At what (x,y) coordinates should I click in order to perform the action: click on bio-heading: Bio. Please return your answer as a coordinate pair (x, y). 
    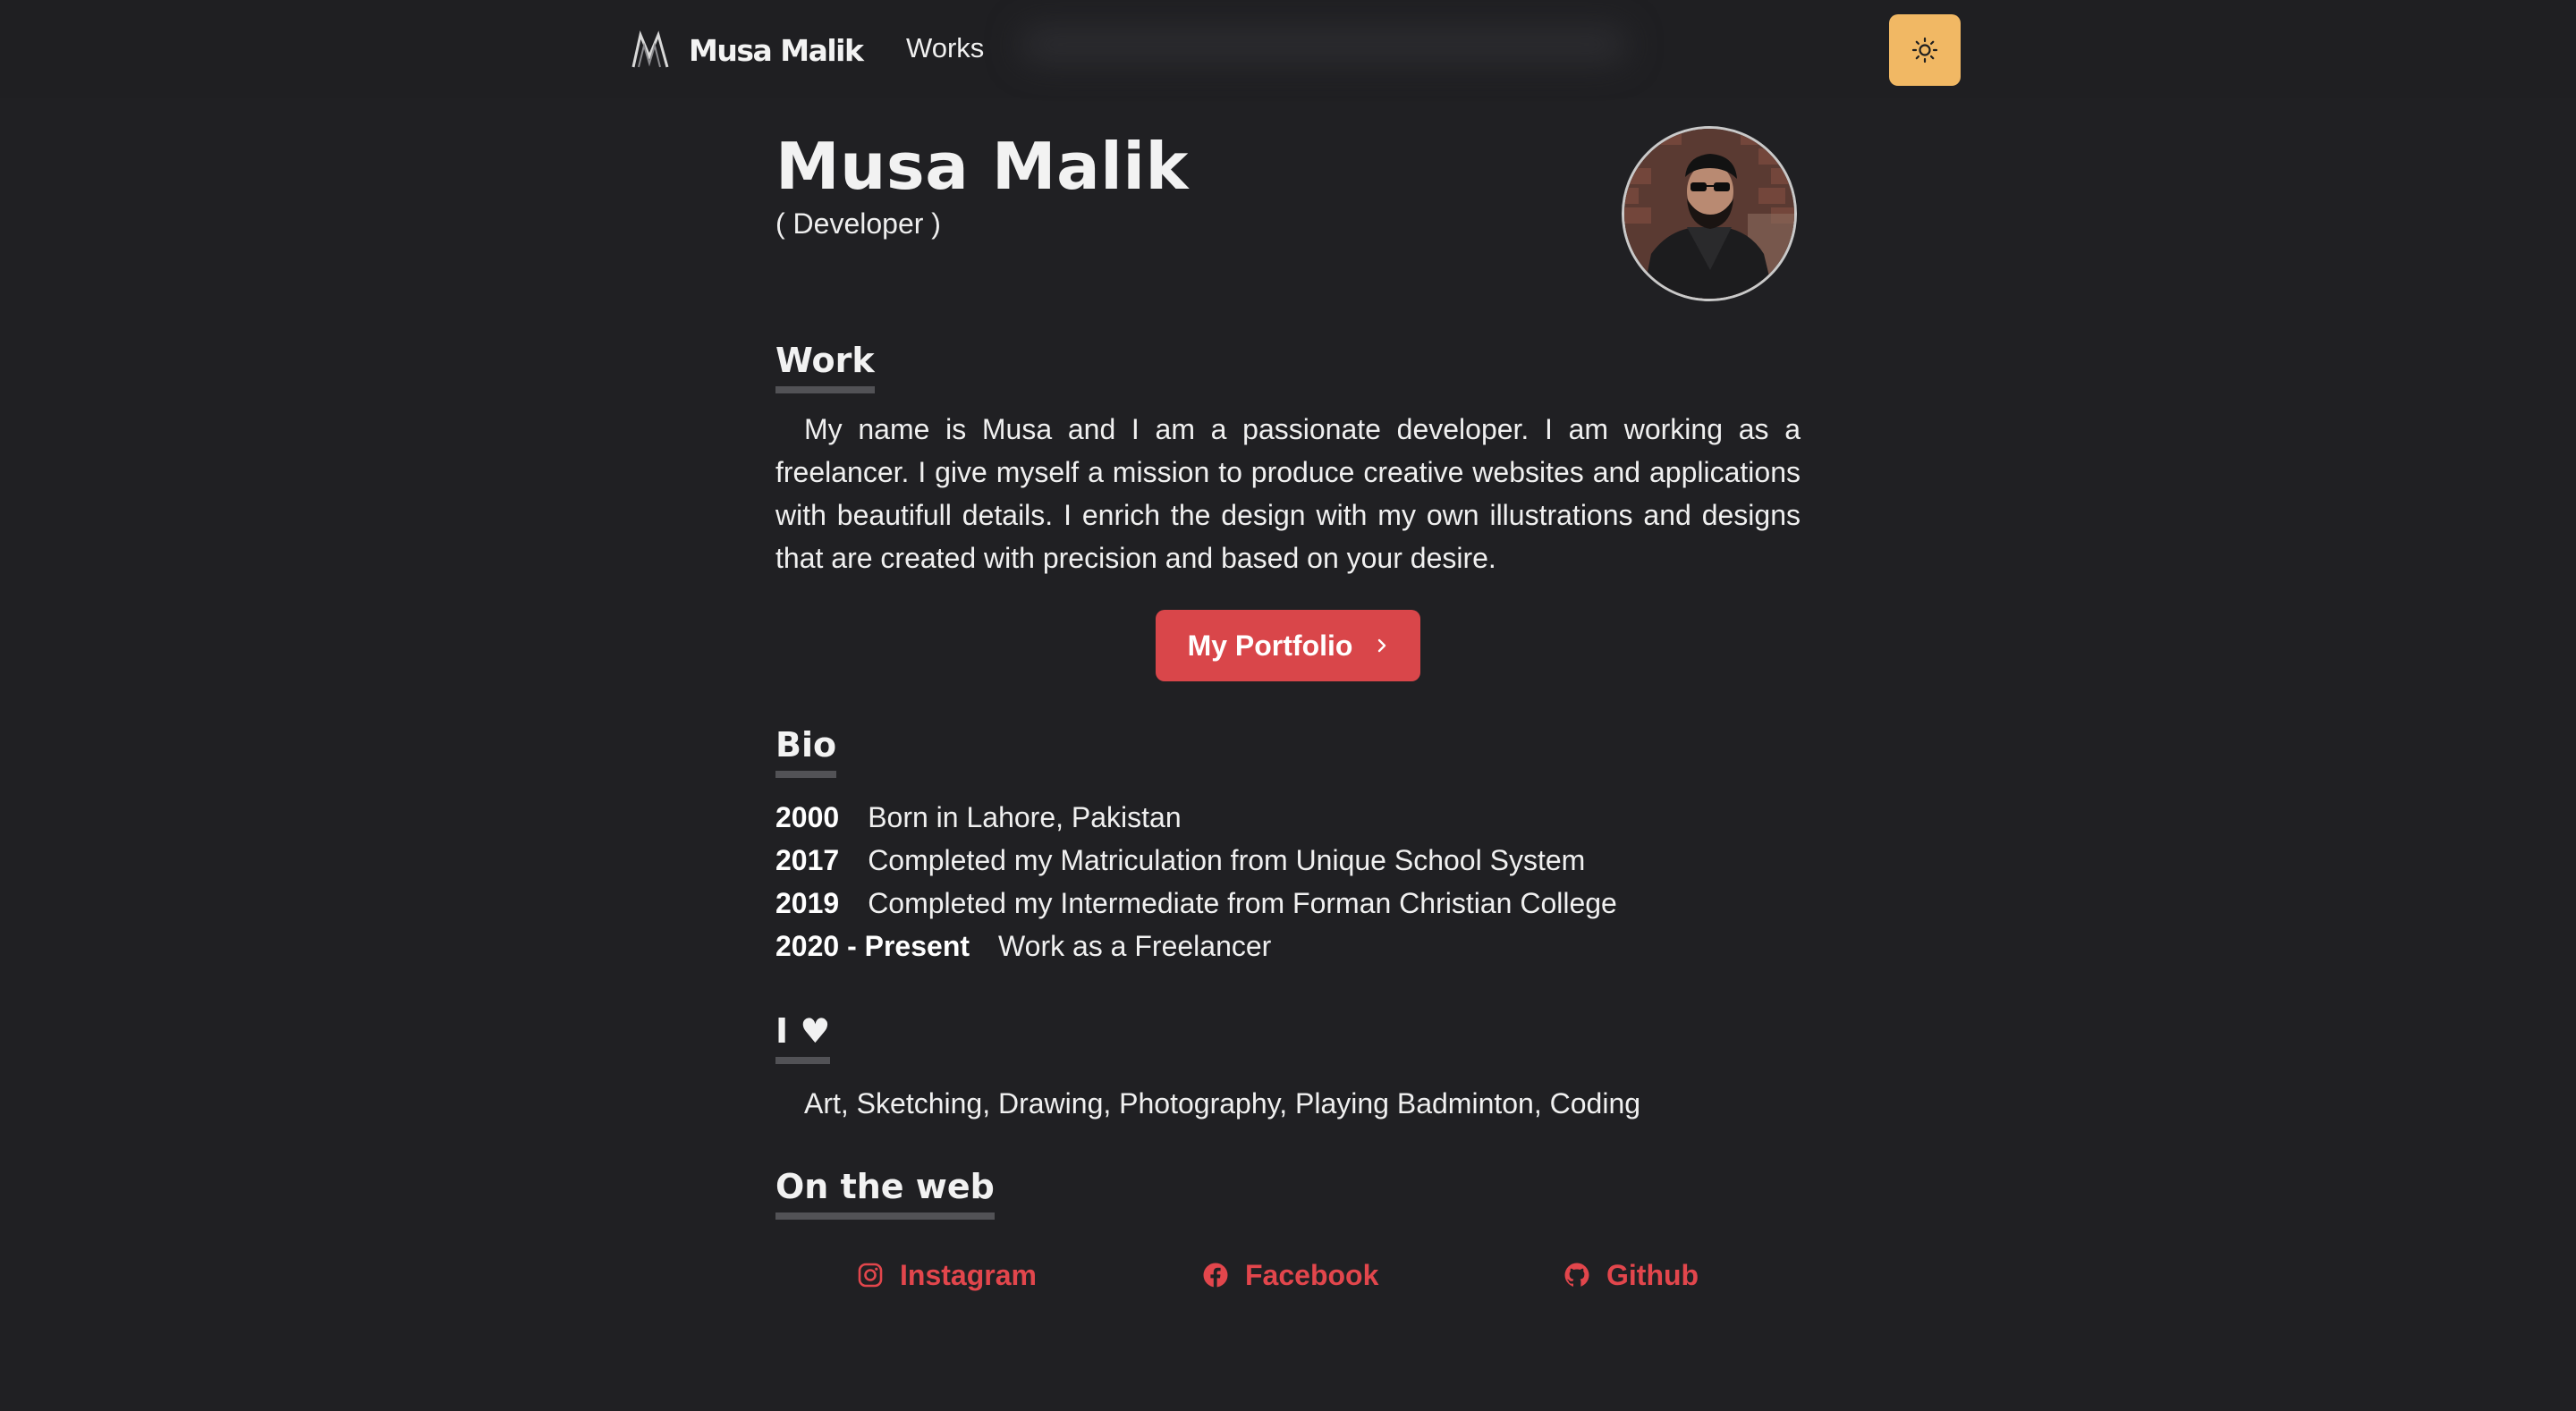
    Looking at the image, I should click on (806, 750).